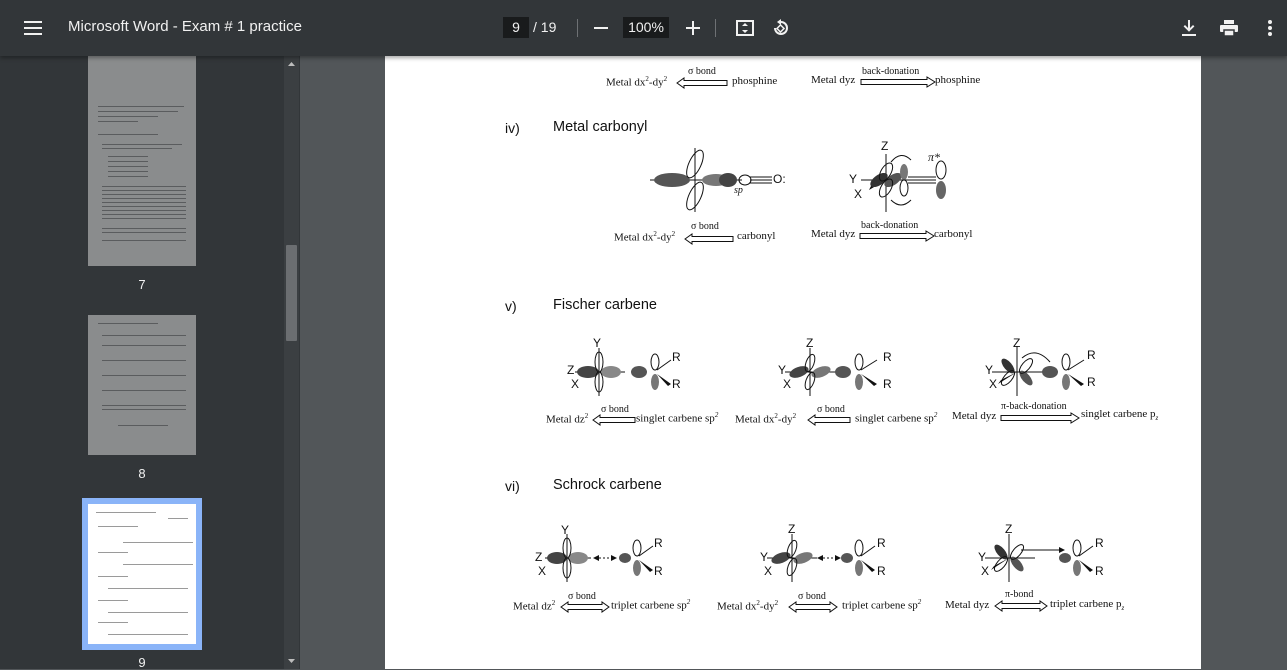  Describe the element at coordinates (516, 27) in the screenshot. I see `page-number-input: 9` at that location.